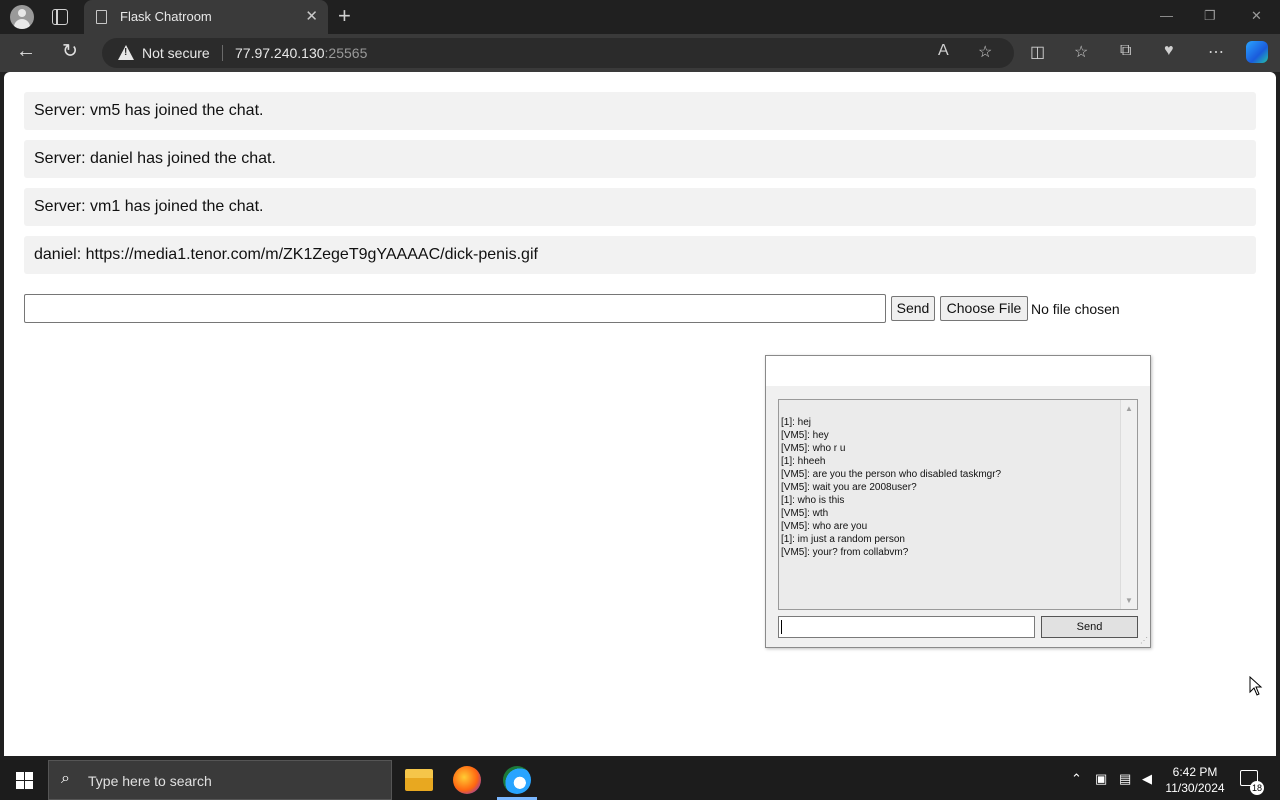 This screenshot has width=1280, height=800. What do you see at coordinates (640, 159) in the screenshot?
I see `chat-message: Server: daniel has joined the chat.` at bounding box center [640, 159].